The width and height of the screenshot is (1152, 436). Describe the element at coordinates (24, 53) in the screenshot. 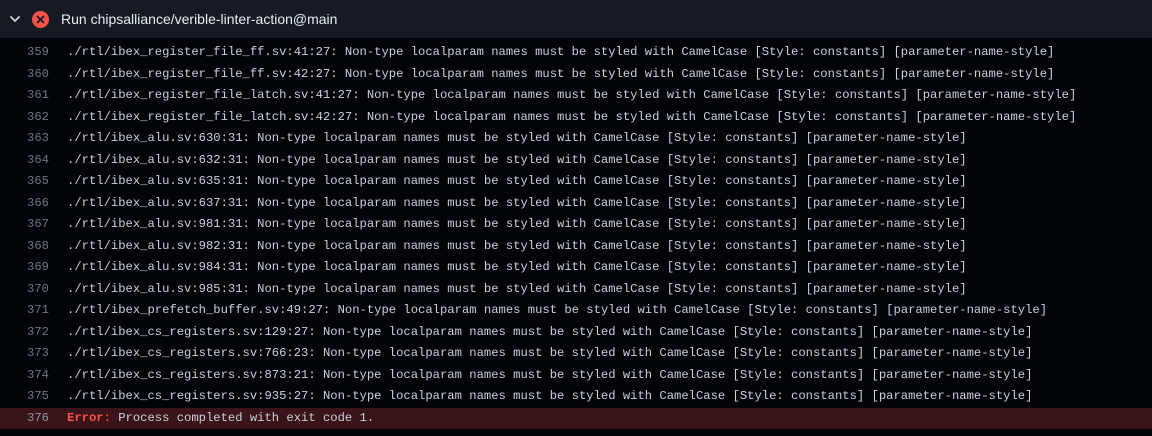

I see `line-number: 359` at that location.